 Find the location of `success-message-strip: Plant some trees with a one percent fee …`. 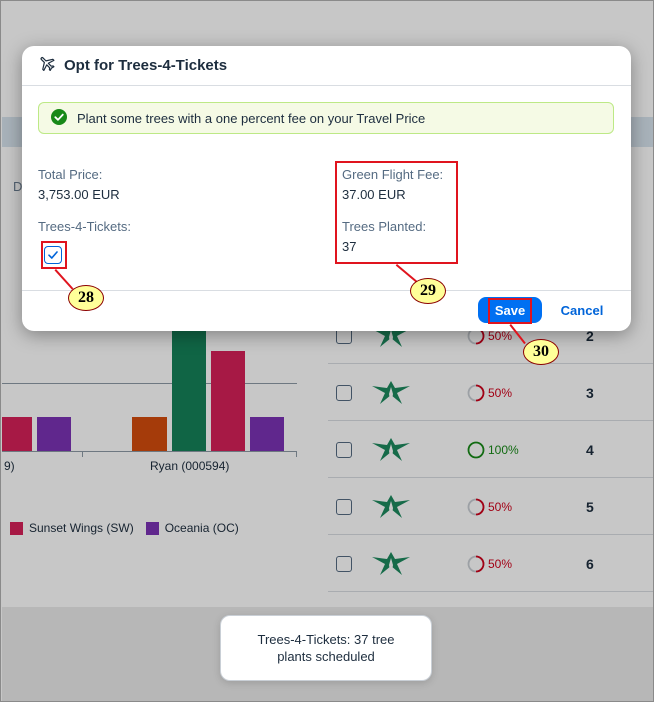

success-message-strip: Plant some trees with a one percent fee … is located at coordinates (326, 118).